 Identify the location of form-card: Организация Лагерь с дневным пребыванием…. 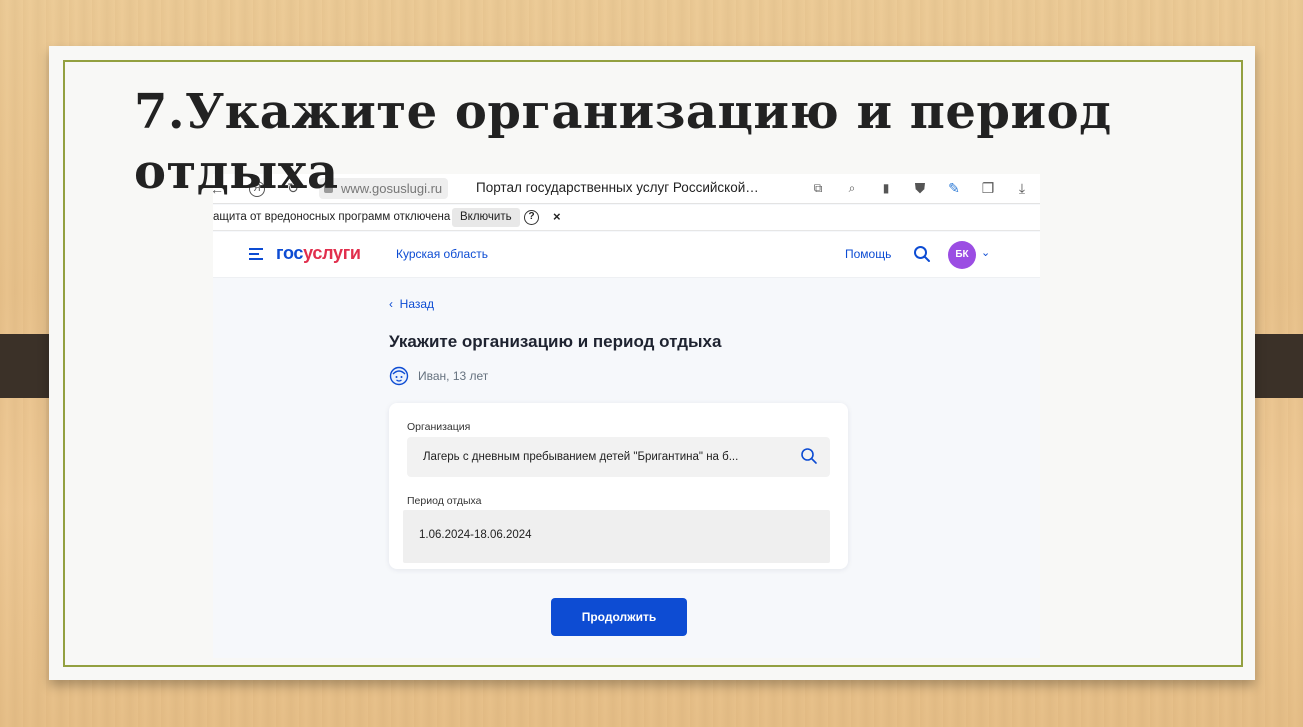
(618, 486).